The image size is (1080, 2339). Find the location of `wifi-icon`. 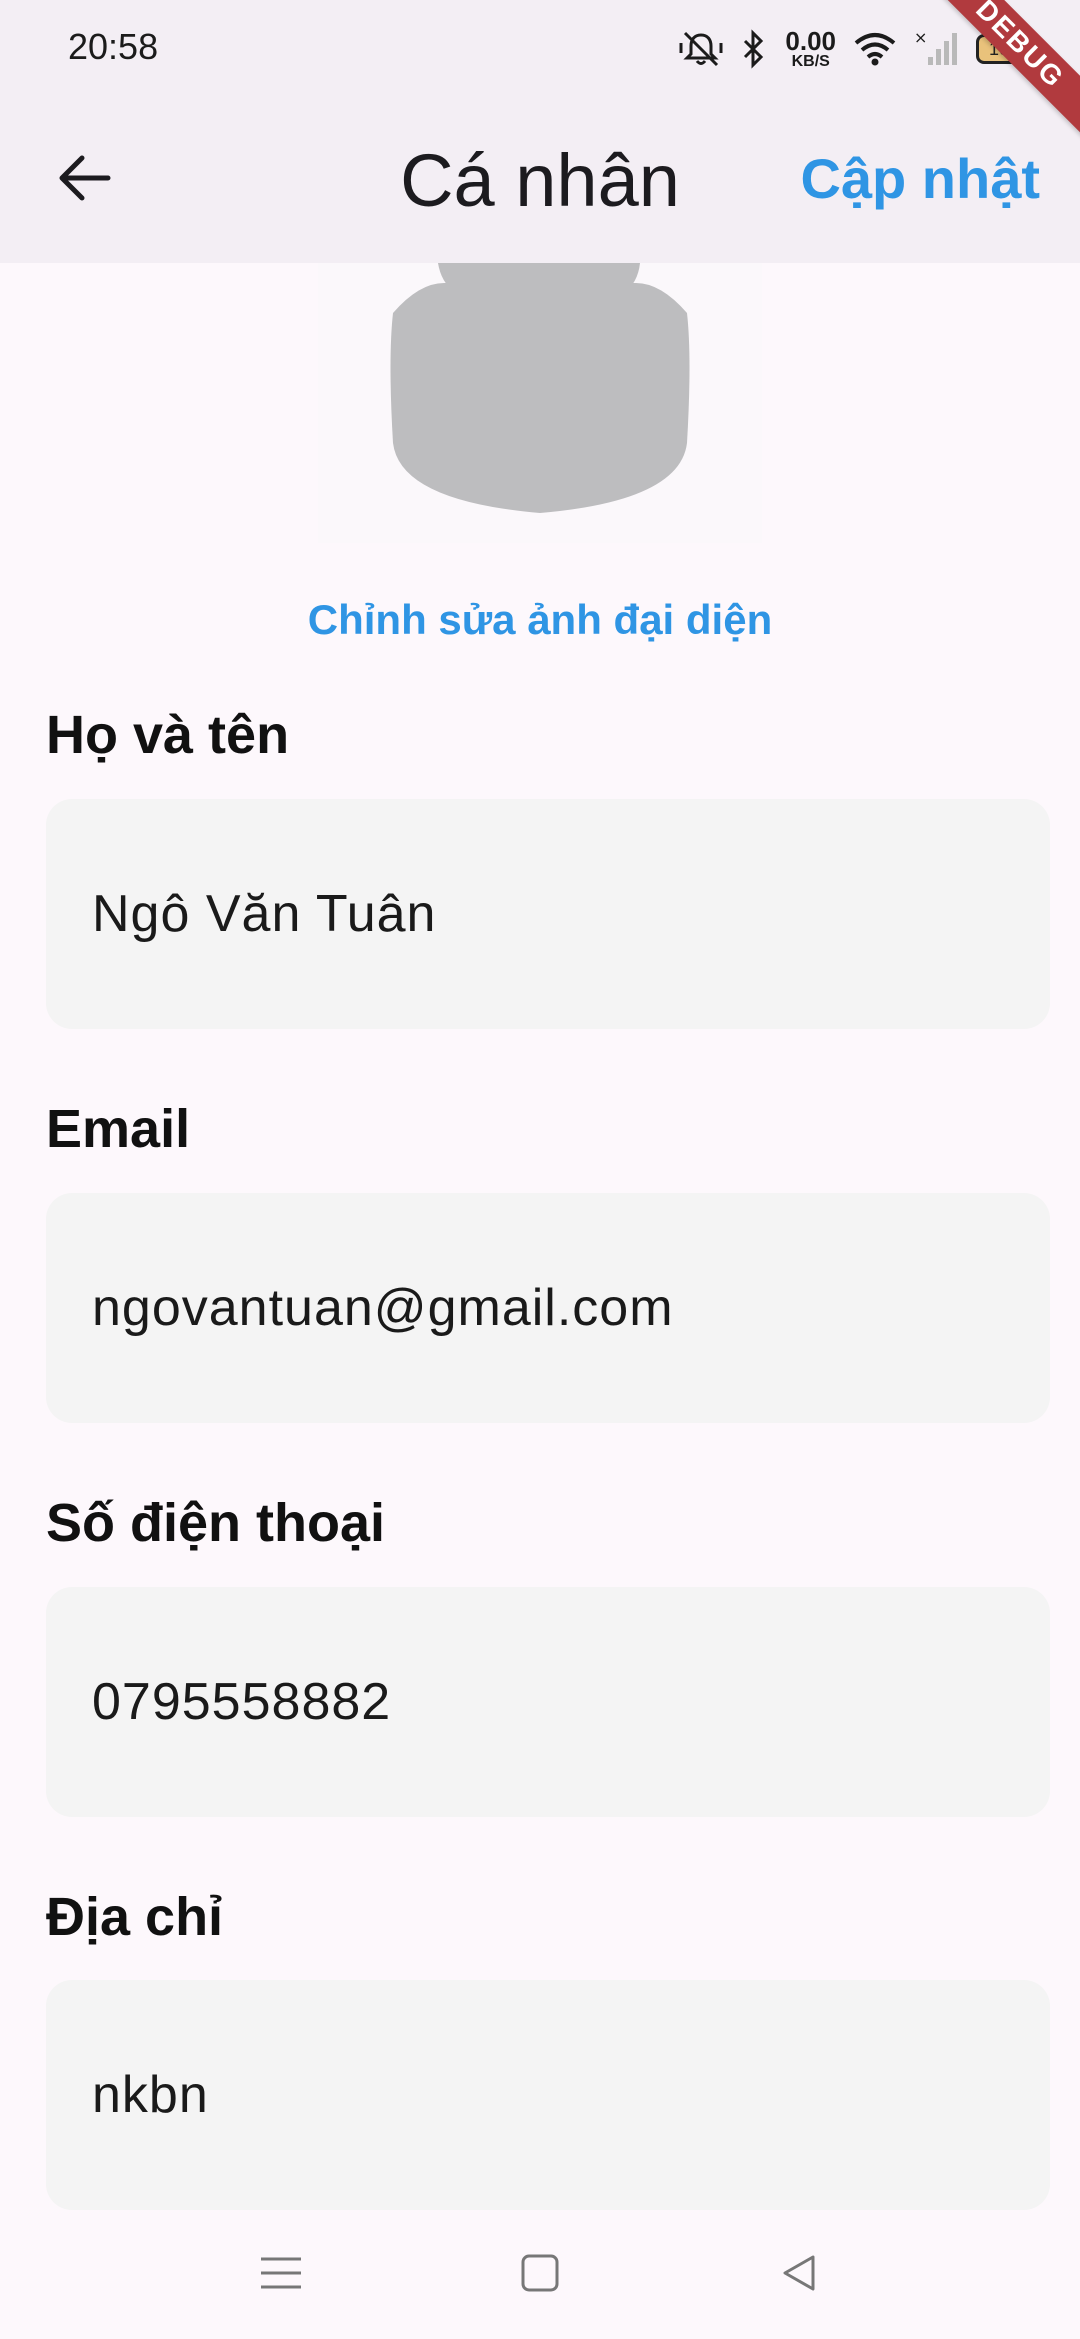

wifi-icon is located at coordinates (875, 49).